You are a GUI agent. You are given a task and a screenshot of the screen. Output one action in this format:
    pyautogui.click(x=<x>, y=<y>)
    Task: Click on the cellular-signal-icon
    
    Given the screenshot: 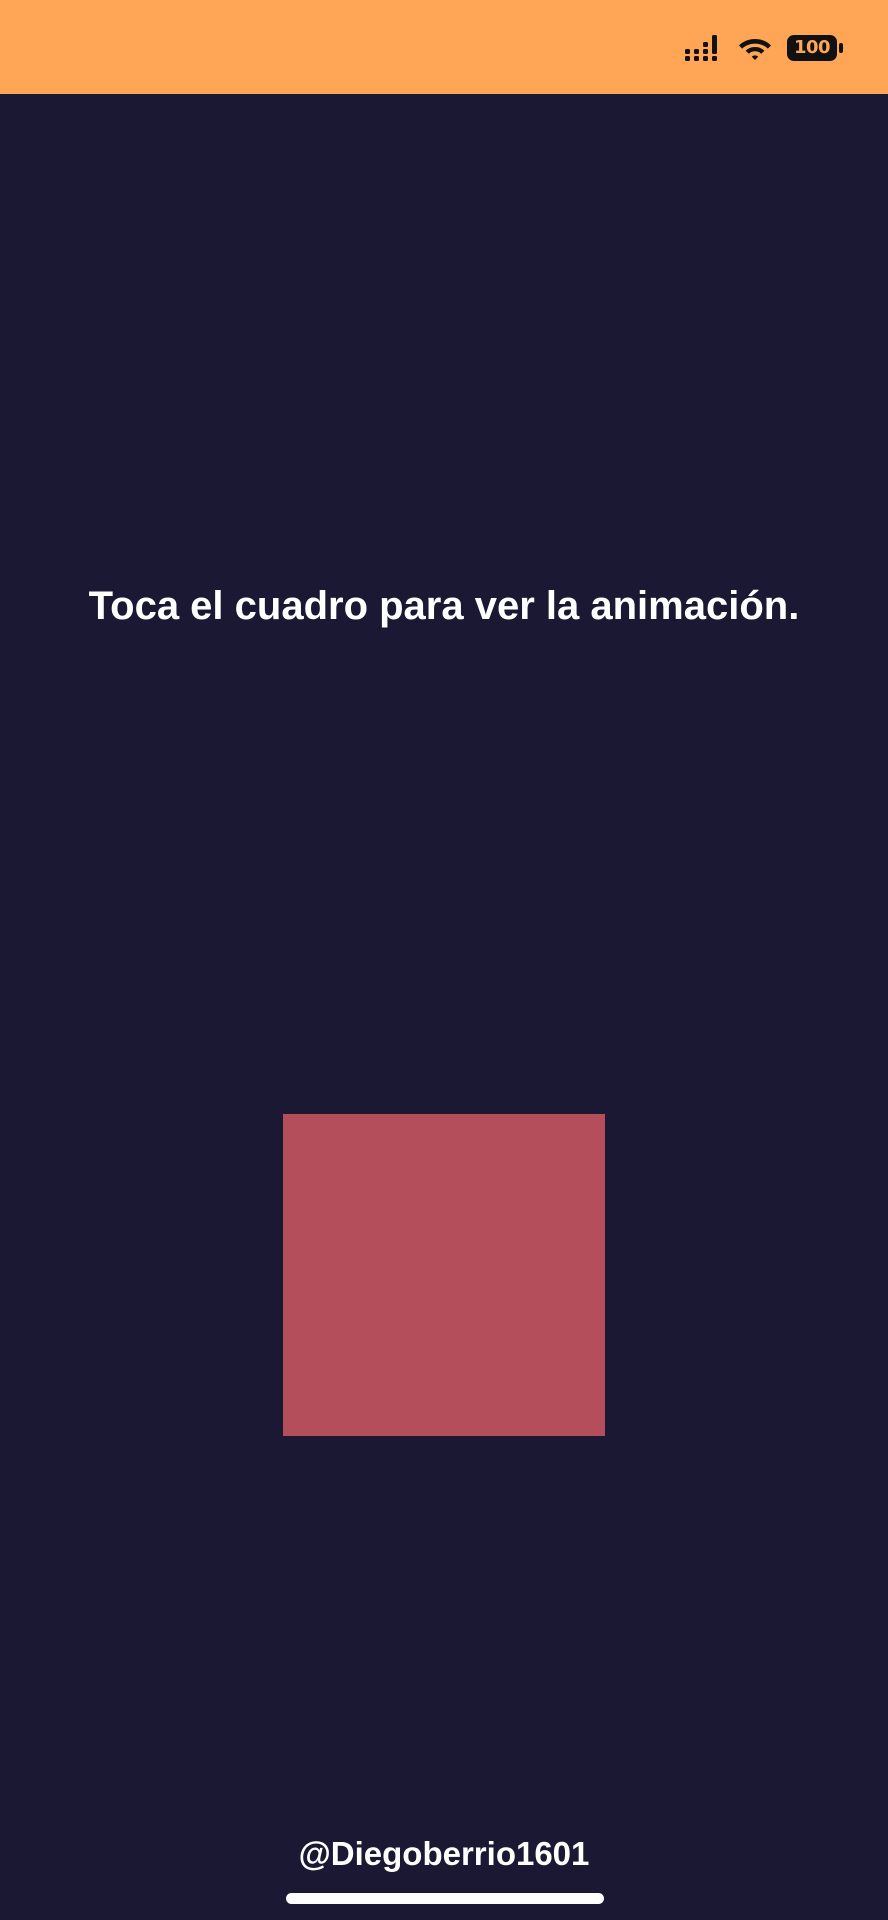 What is the action you would take?
    pyautogui.click(x=701, y=48)
    